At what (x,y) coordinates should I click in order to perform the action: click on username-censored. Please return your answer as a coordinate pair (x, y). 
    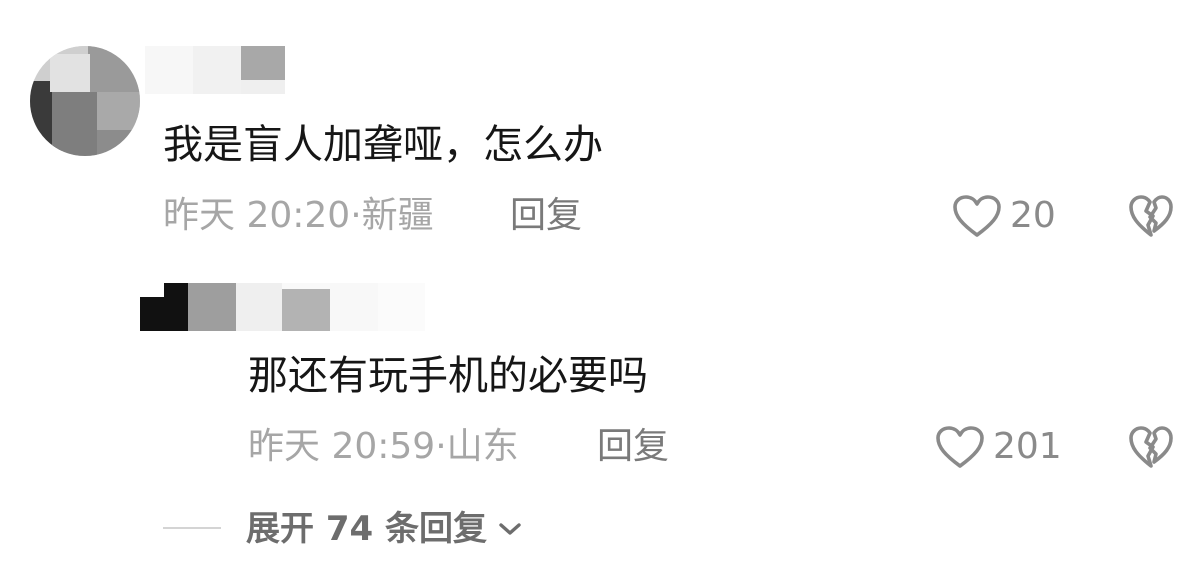
    Looking at the image, I should click on (215, 70).